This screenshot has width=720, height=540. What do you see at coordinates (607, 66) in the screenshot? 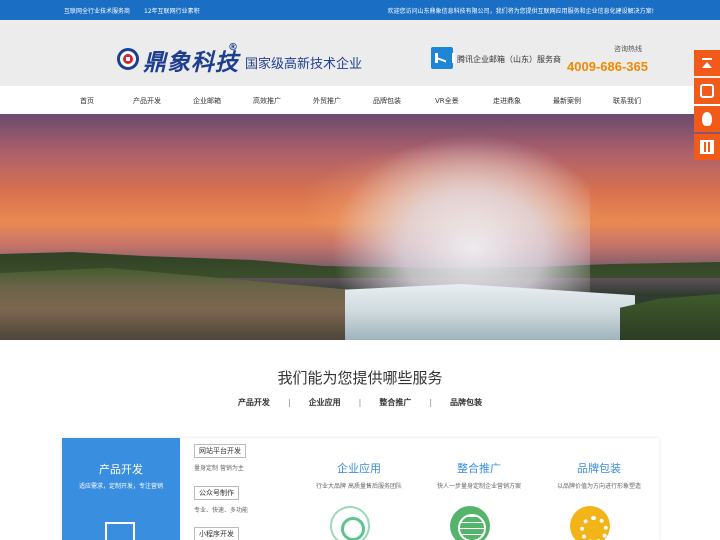
I see `hotline-number: 4009-686-365` at bounding box center [607, 66].